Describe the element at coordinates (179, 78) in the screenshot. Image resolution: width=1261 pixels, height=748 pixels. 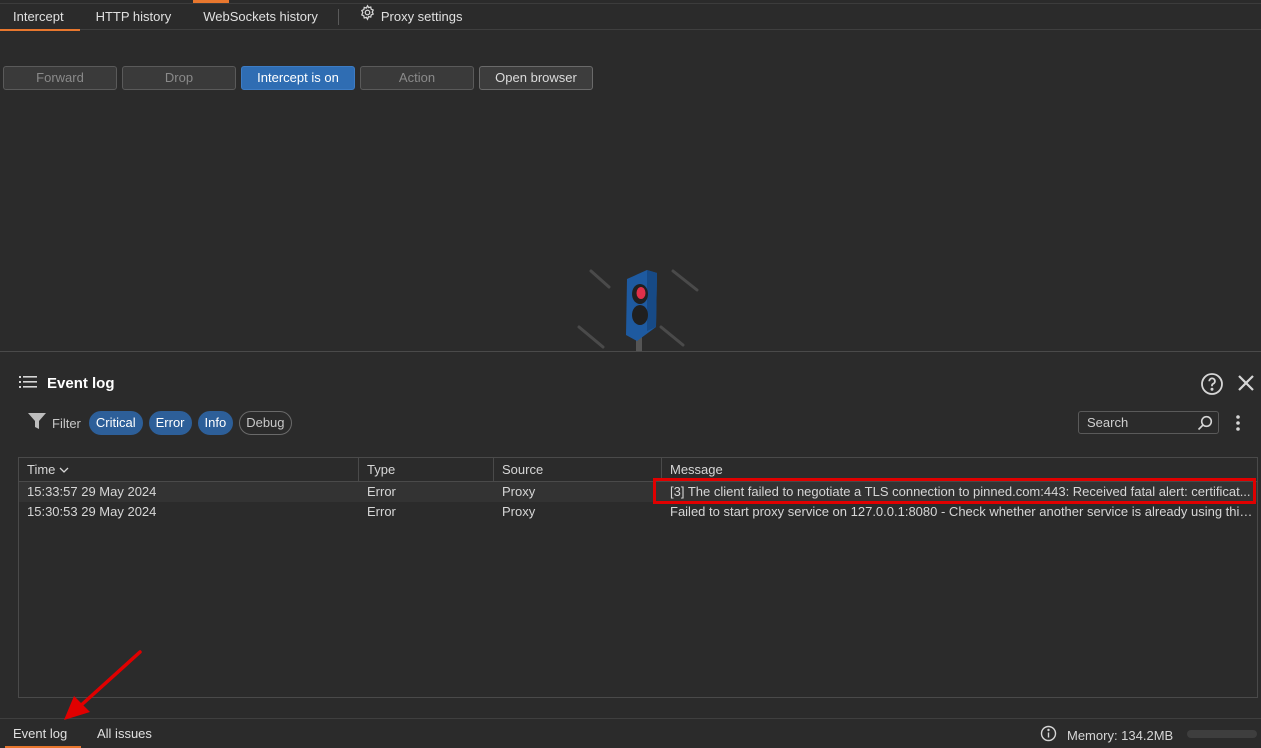
I see `drop-button: Drop` at that location.